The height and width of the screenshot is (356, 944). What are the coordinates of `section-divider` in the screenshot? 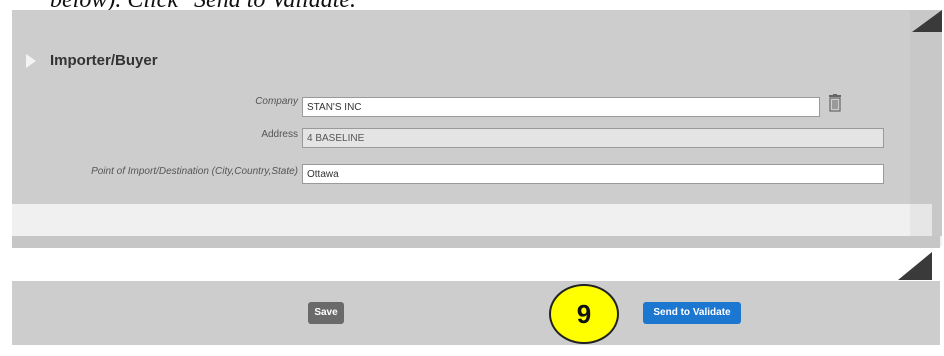 It's located at (476, 242).